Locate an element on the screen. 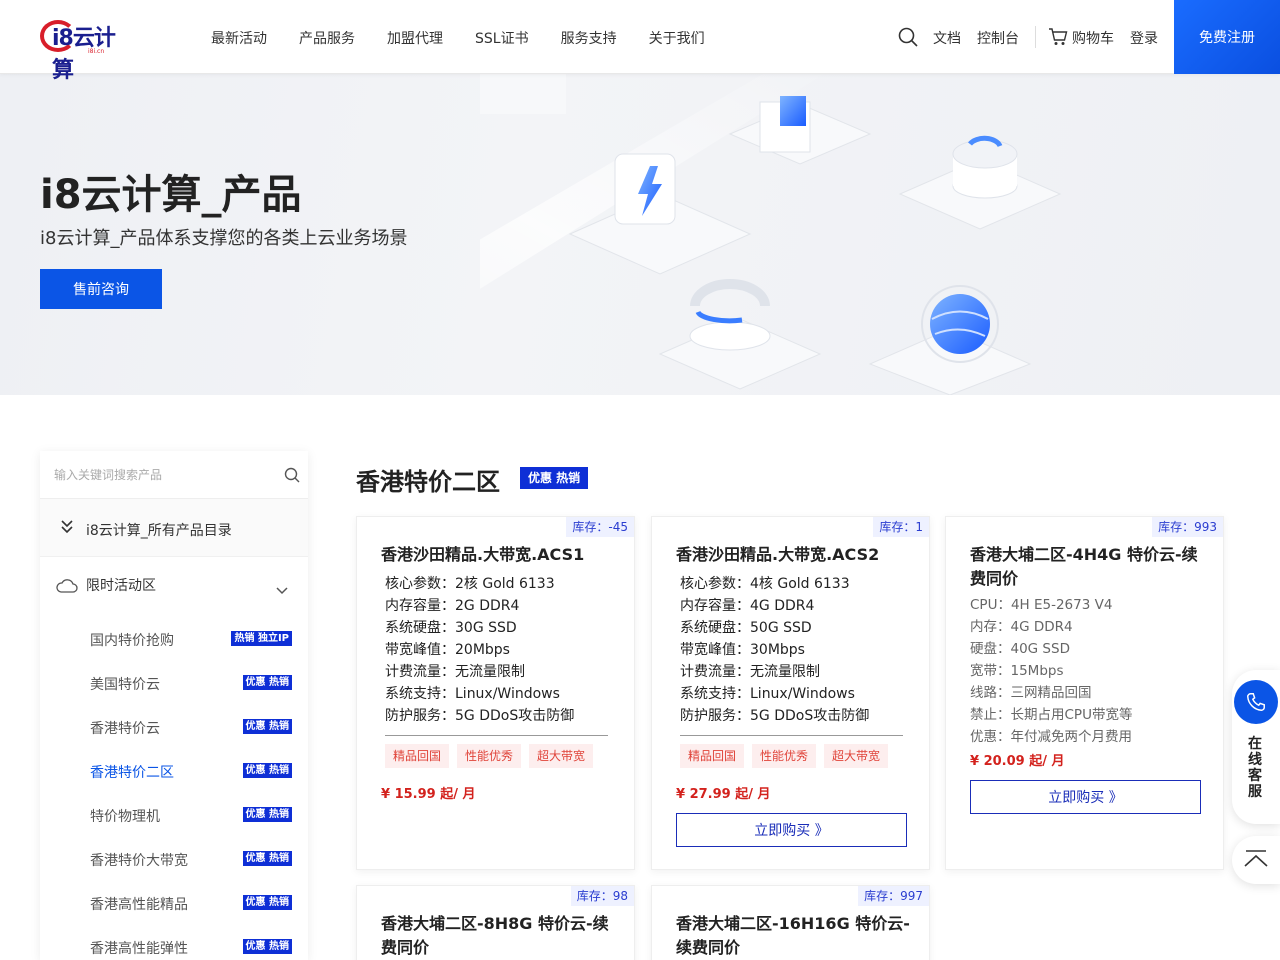 This screenshot has width=1280, height=960. product-price: ¥ 20.09 起/ 月 is located at coordinates (1017, 761).